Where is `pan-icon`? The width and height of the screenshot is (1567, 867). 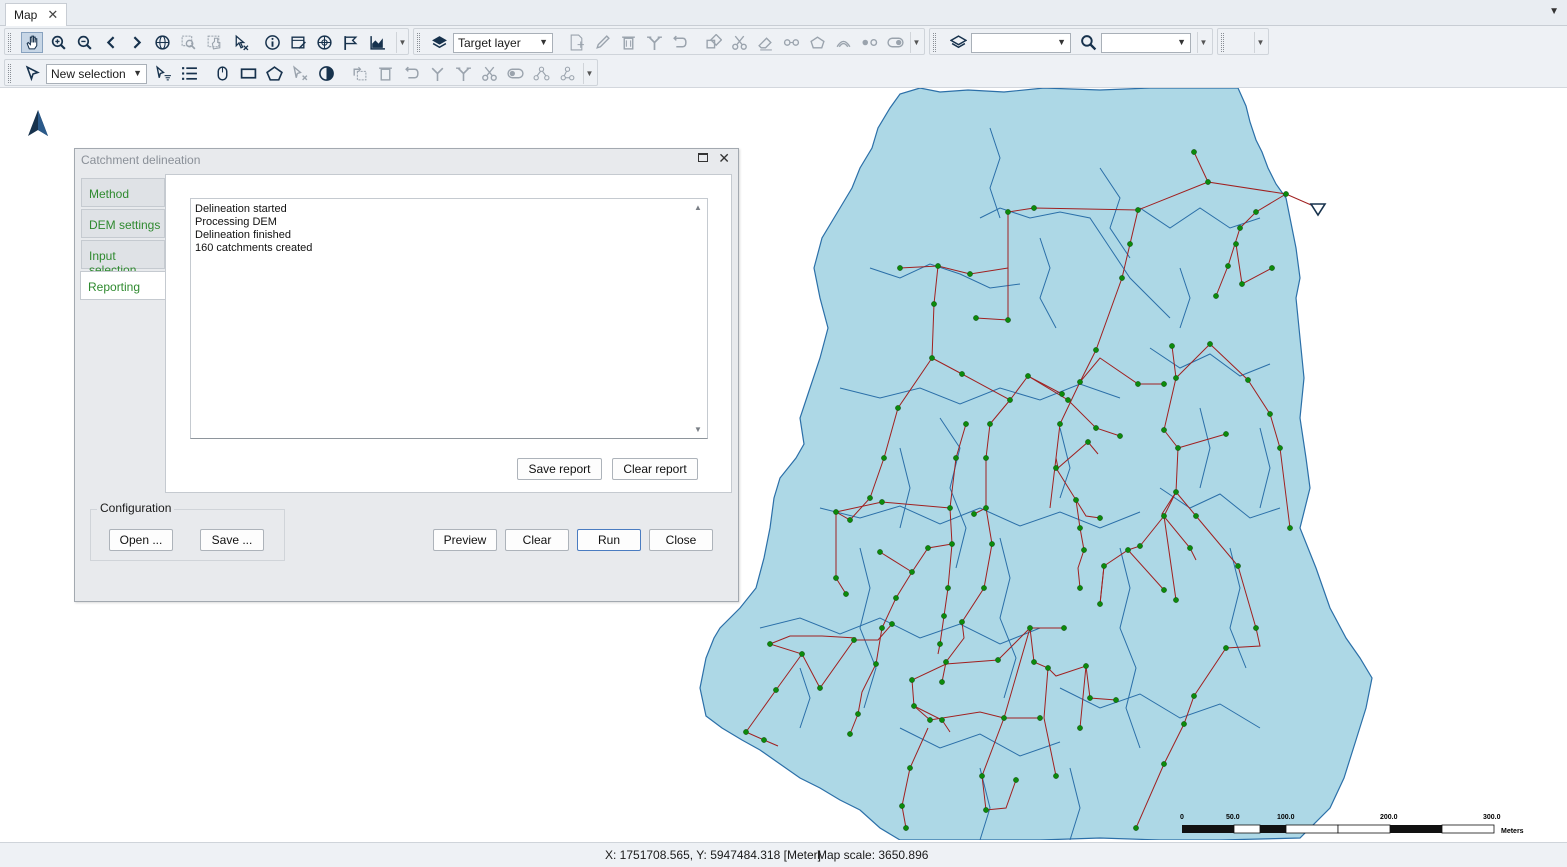 pan-icon is located at coordinates (32, 42).